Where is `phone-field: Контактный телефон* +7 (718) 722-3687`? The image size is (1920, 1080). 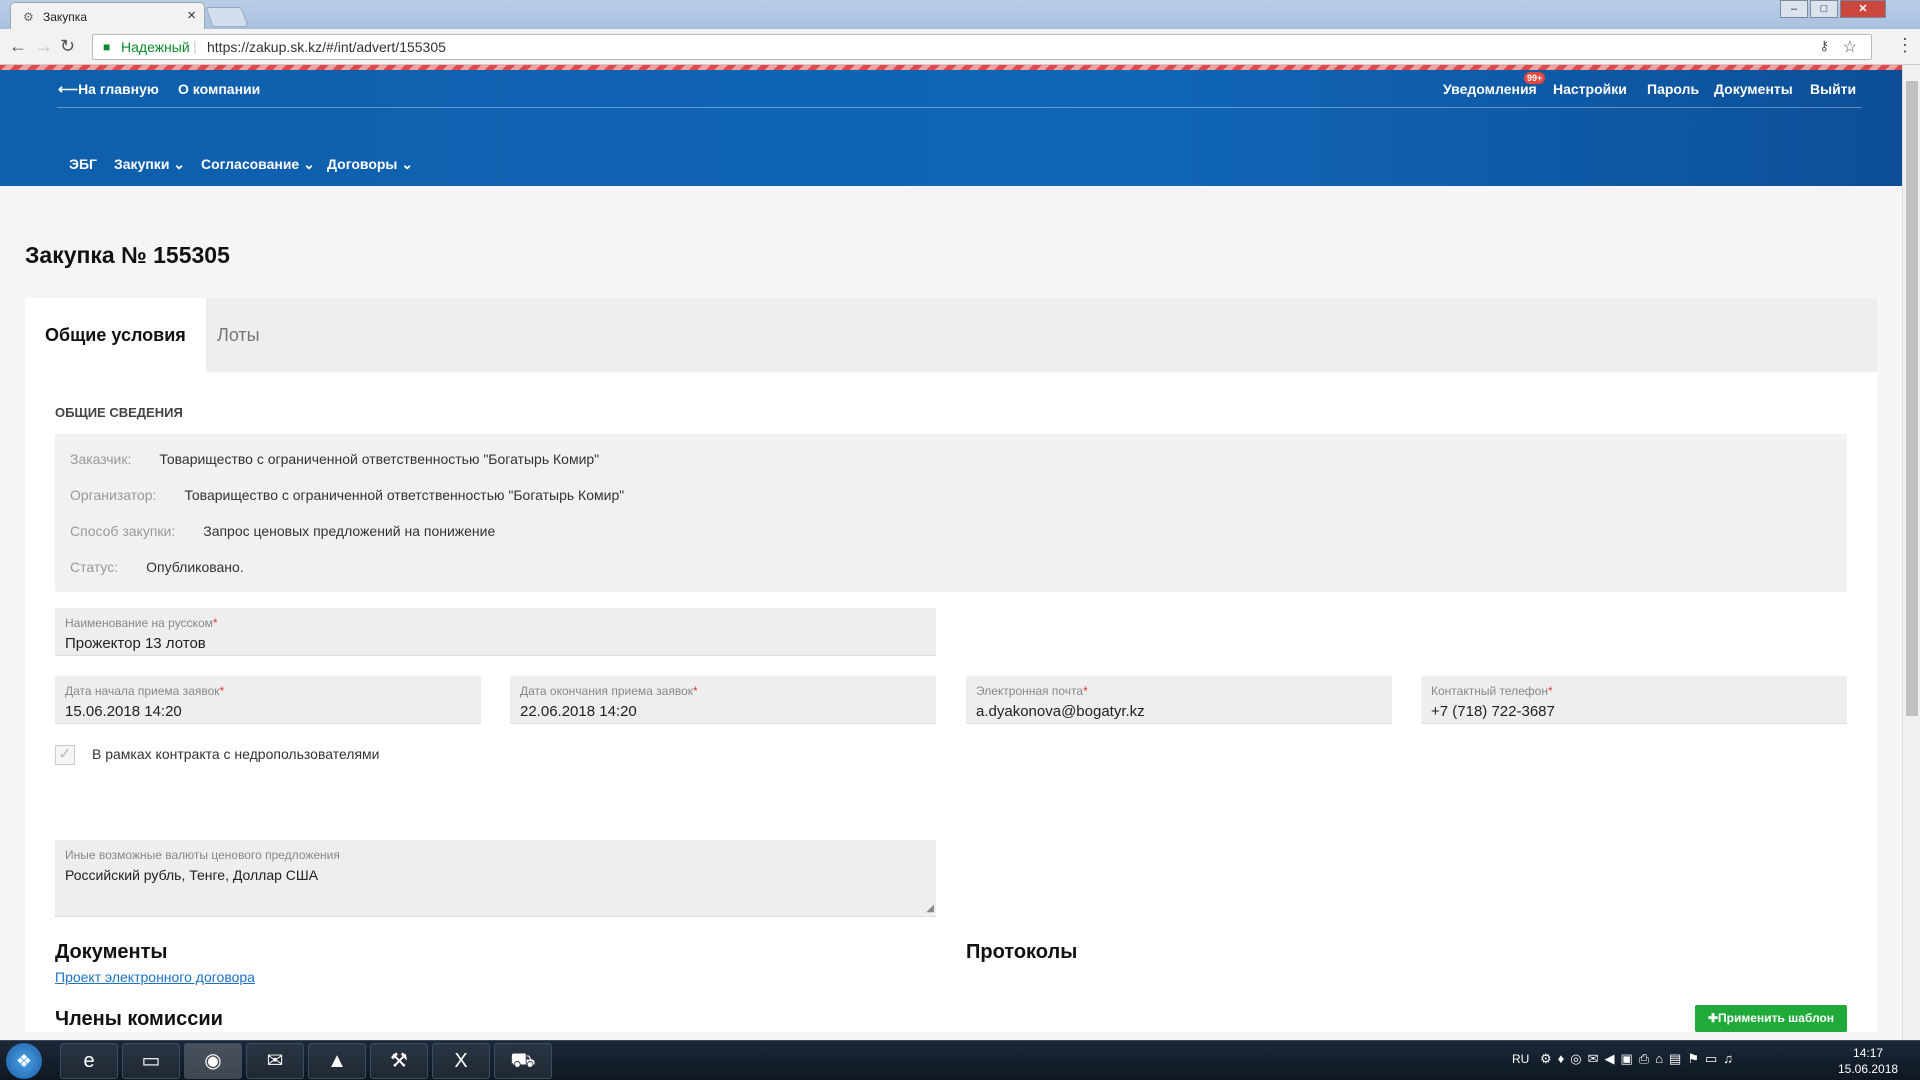
phone-field: Контактный телефон* +7 (718) 722-3687 is located at coordinates (1634, 700).